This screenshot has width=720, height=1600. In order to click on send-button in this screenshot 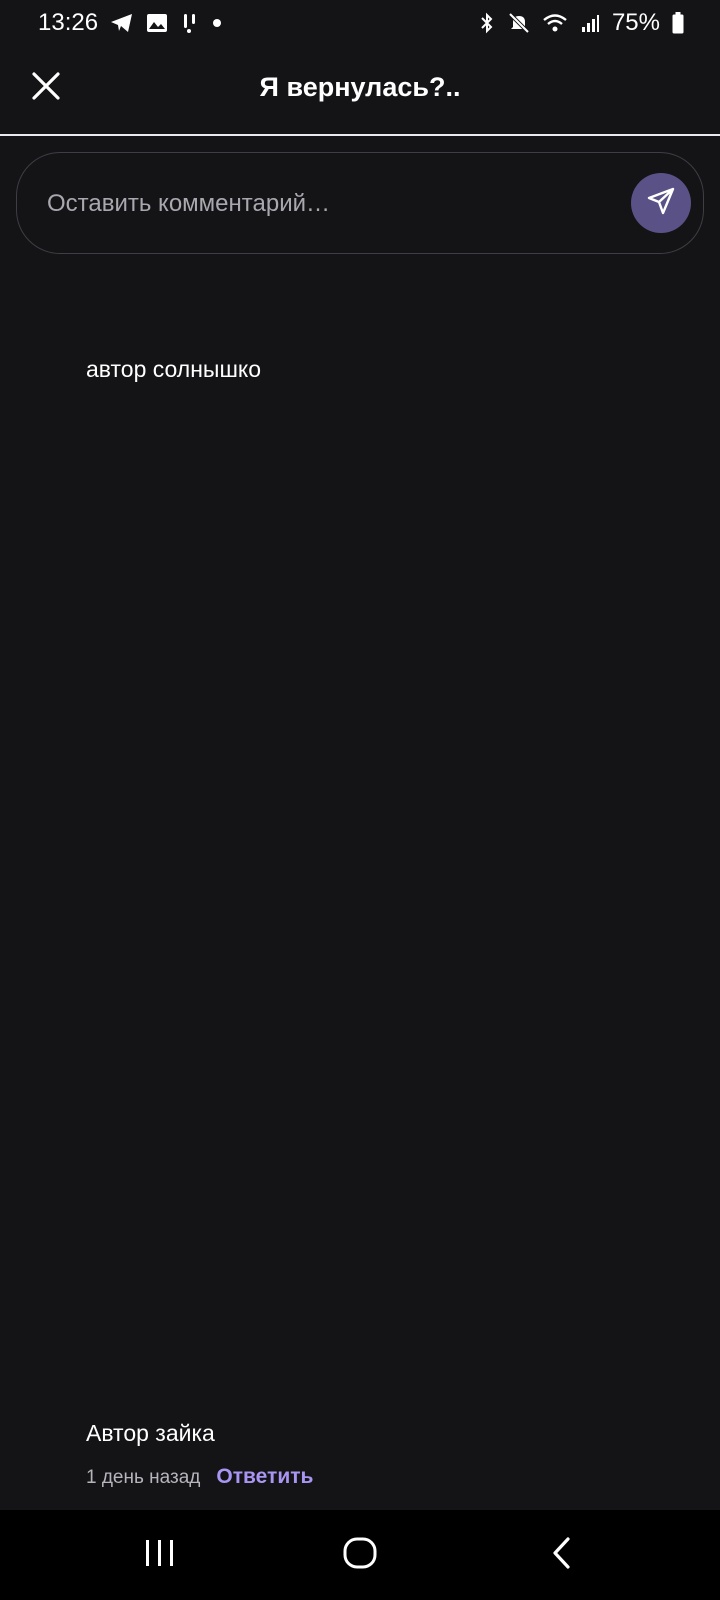, I will do `click(661, 203)`.